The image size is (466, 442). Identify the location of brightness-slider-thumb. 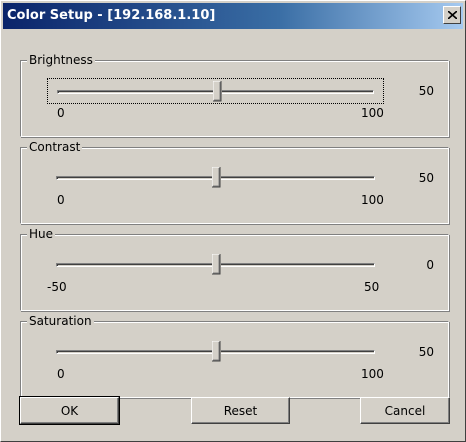
(217, 91).